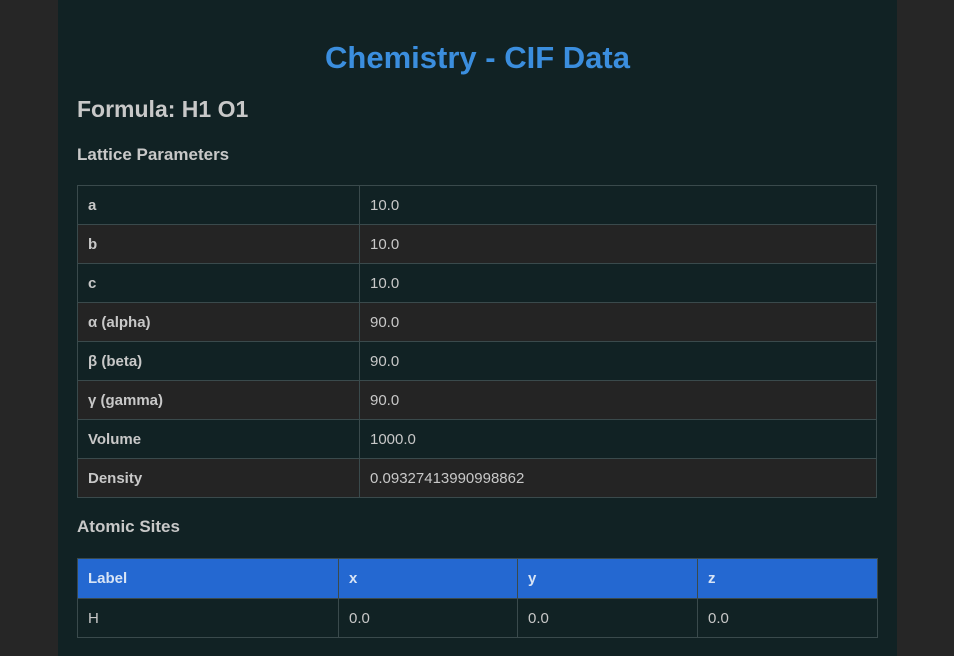 This screenshot has width=954, height=656. I want to click on atomic-sites-heading: Atomic Sites, so click(128, 526).